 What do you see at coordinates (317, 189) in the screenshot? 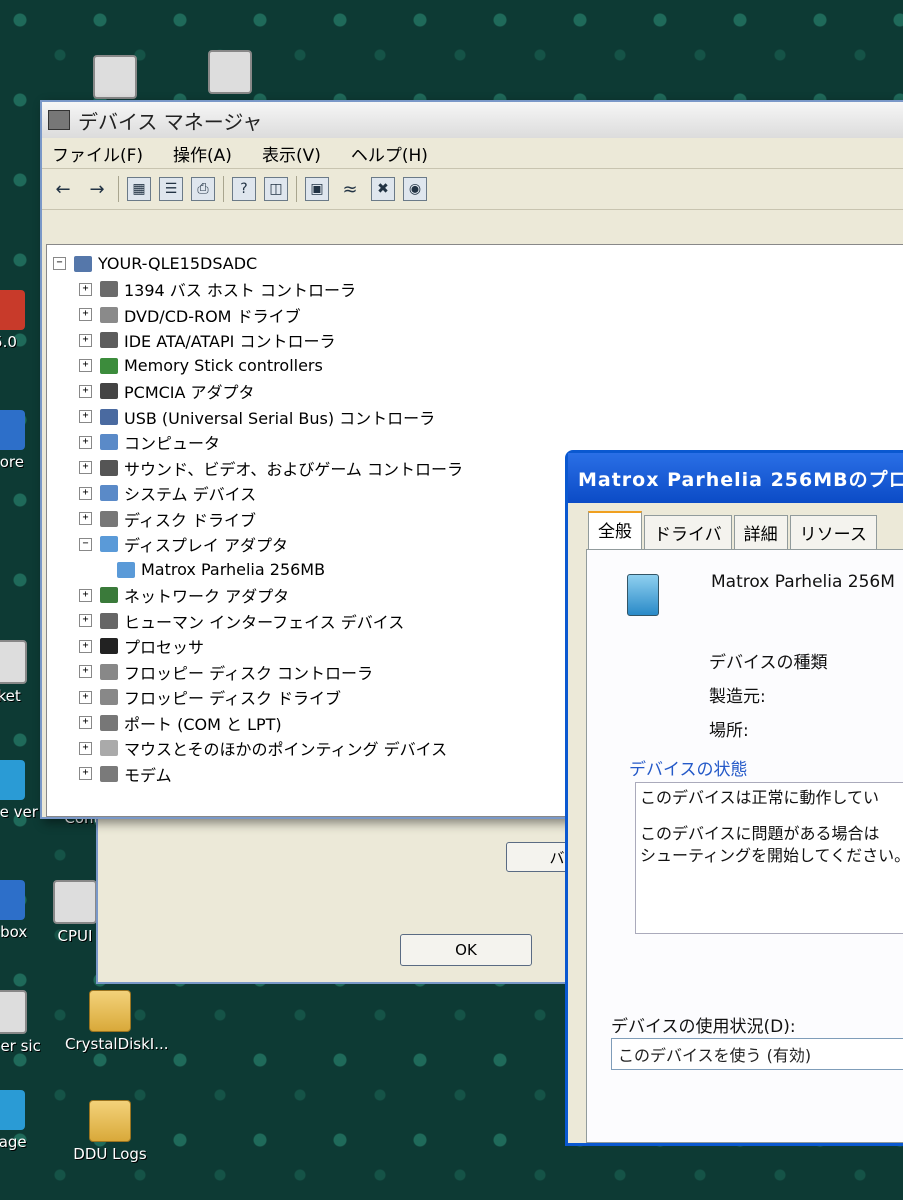
I see `scan-icon: ▣` at bounding box center [317, 189].